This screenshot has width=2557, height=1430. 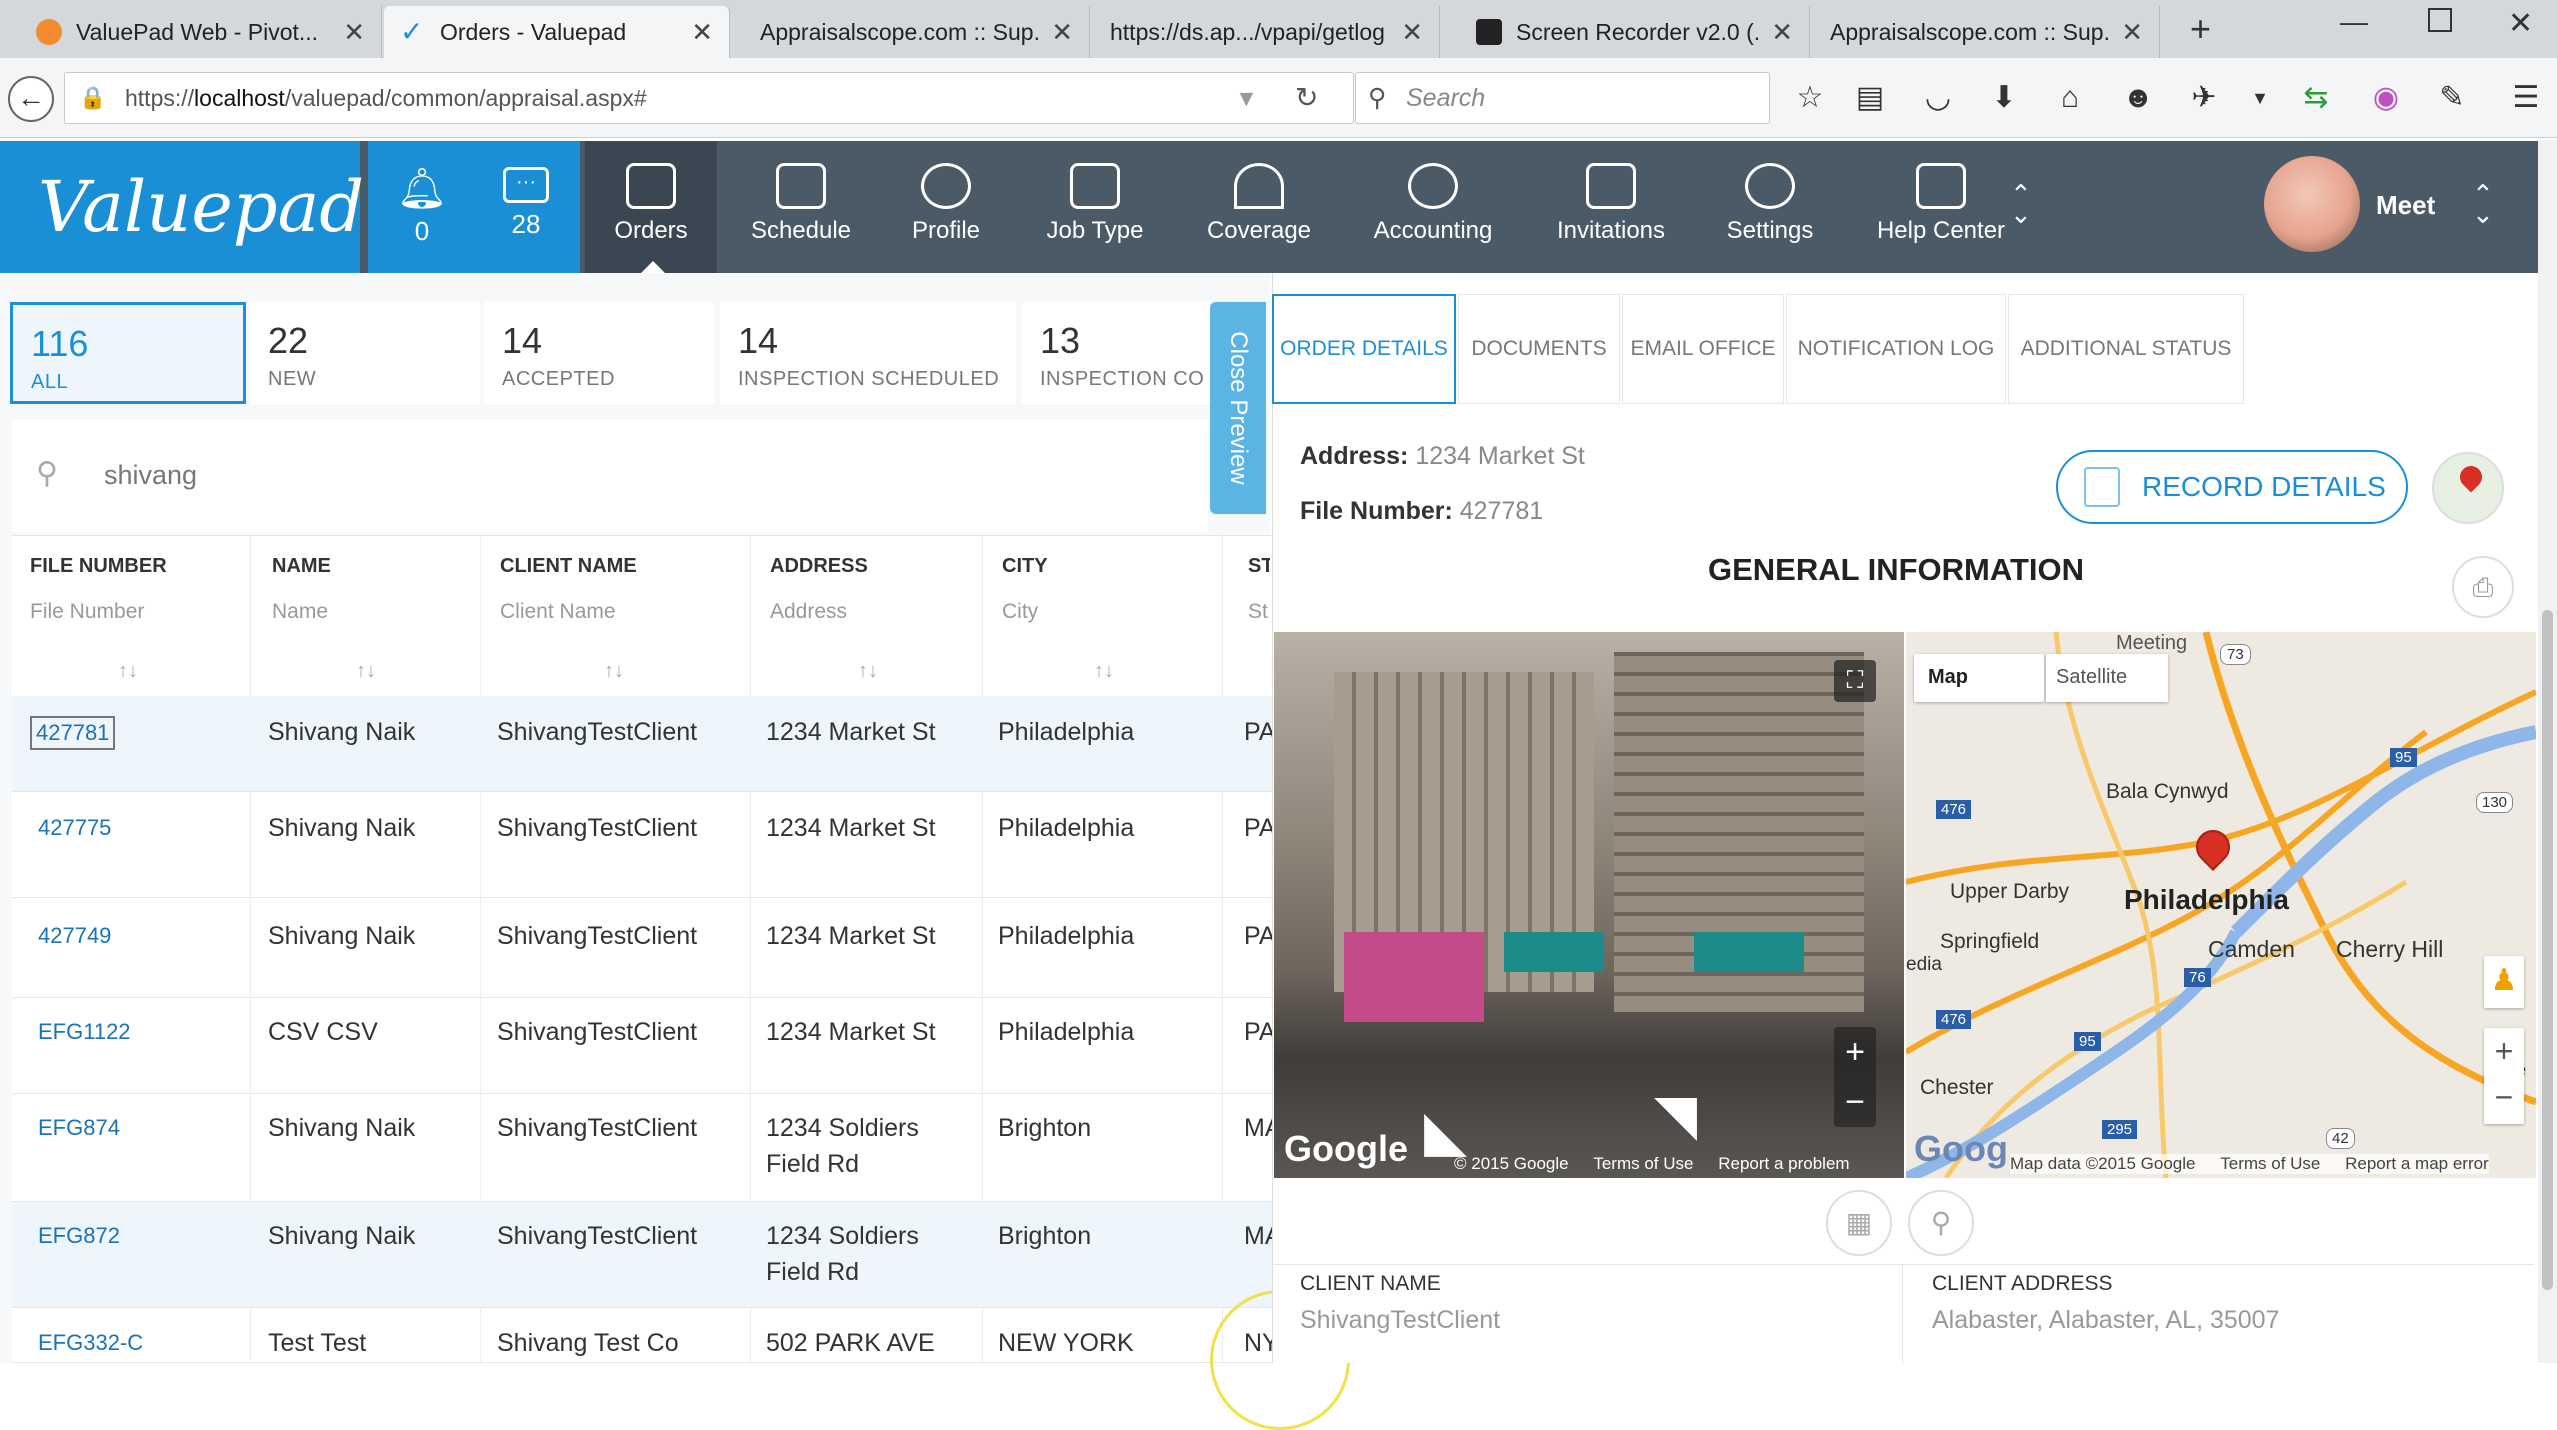 What do you see at coordinates (2547, 950) in the screenshot?
I see `scrollbar-thumb` at bounding box center [2547, 950].